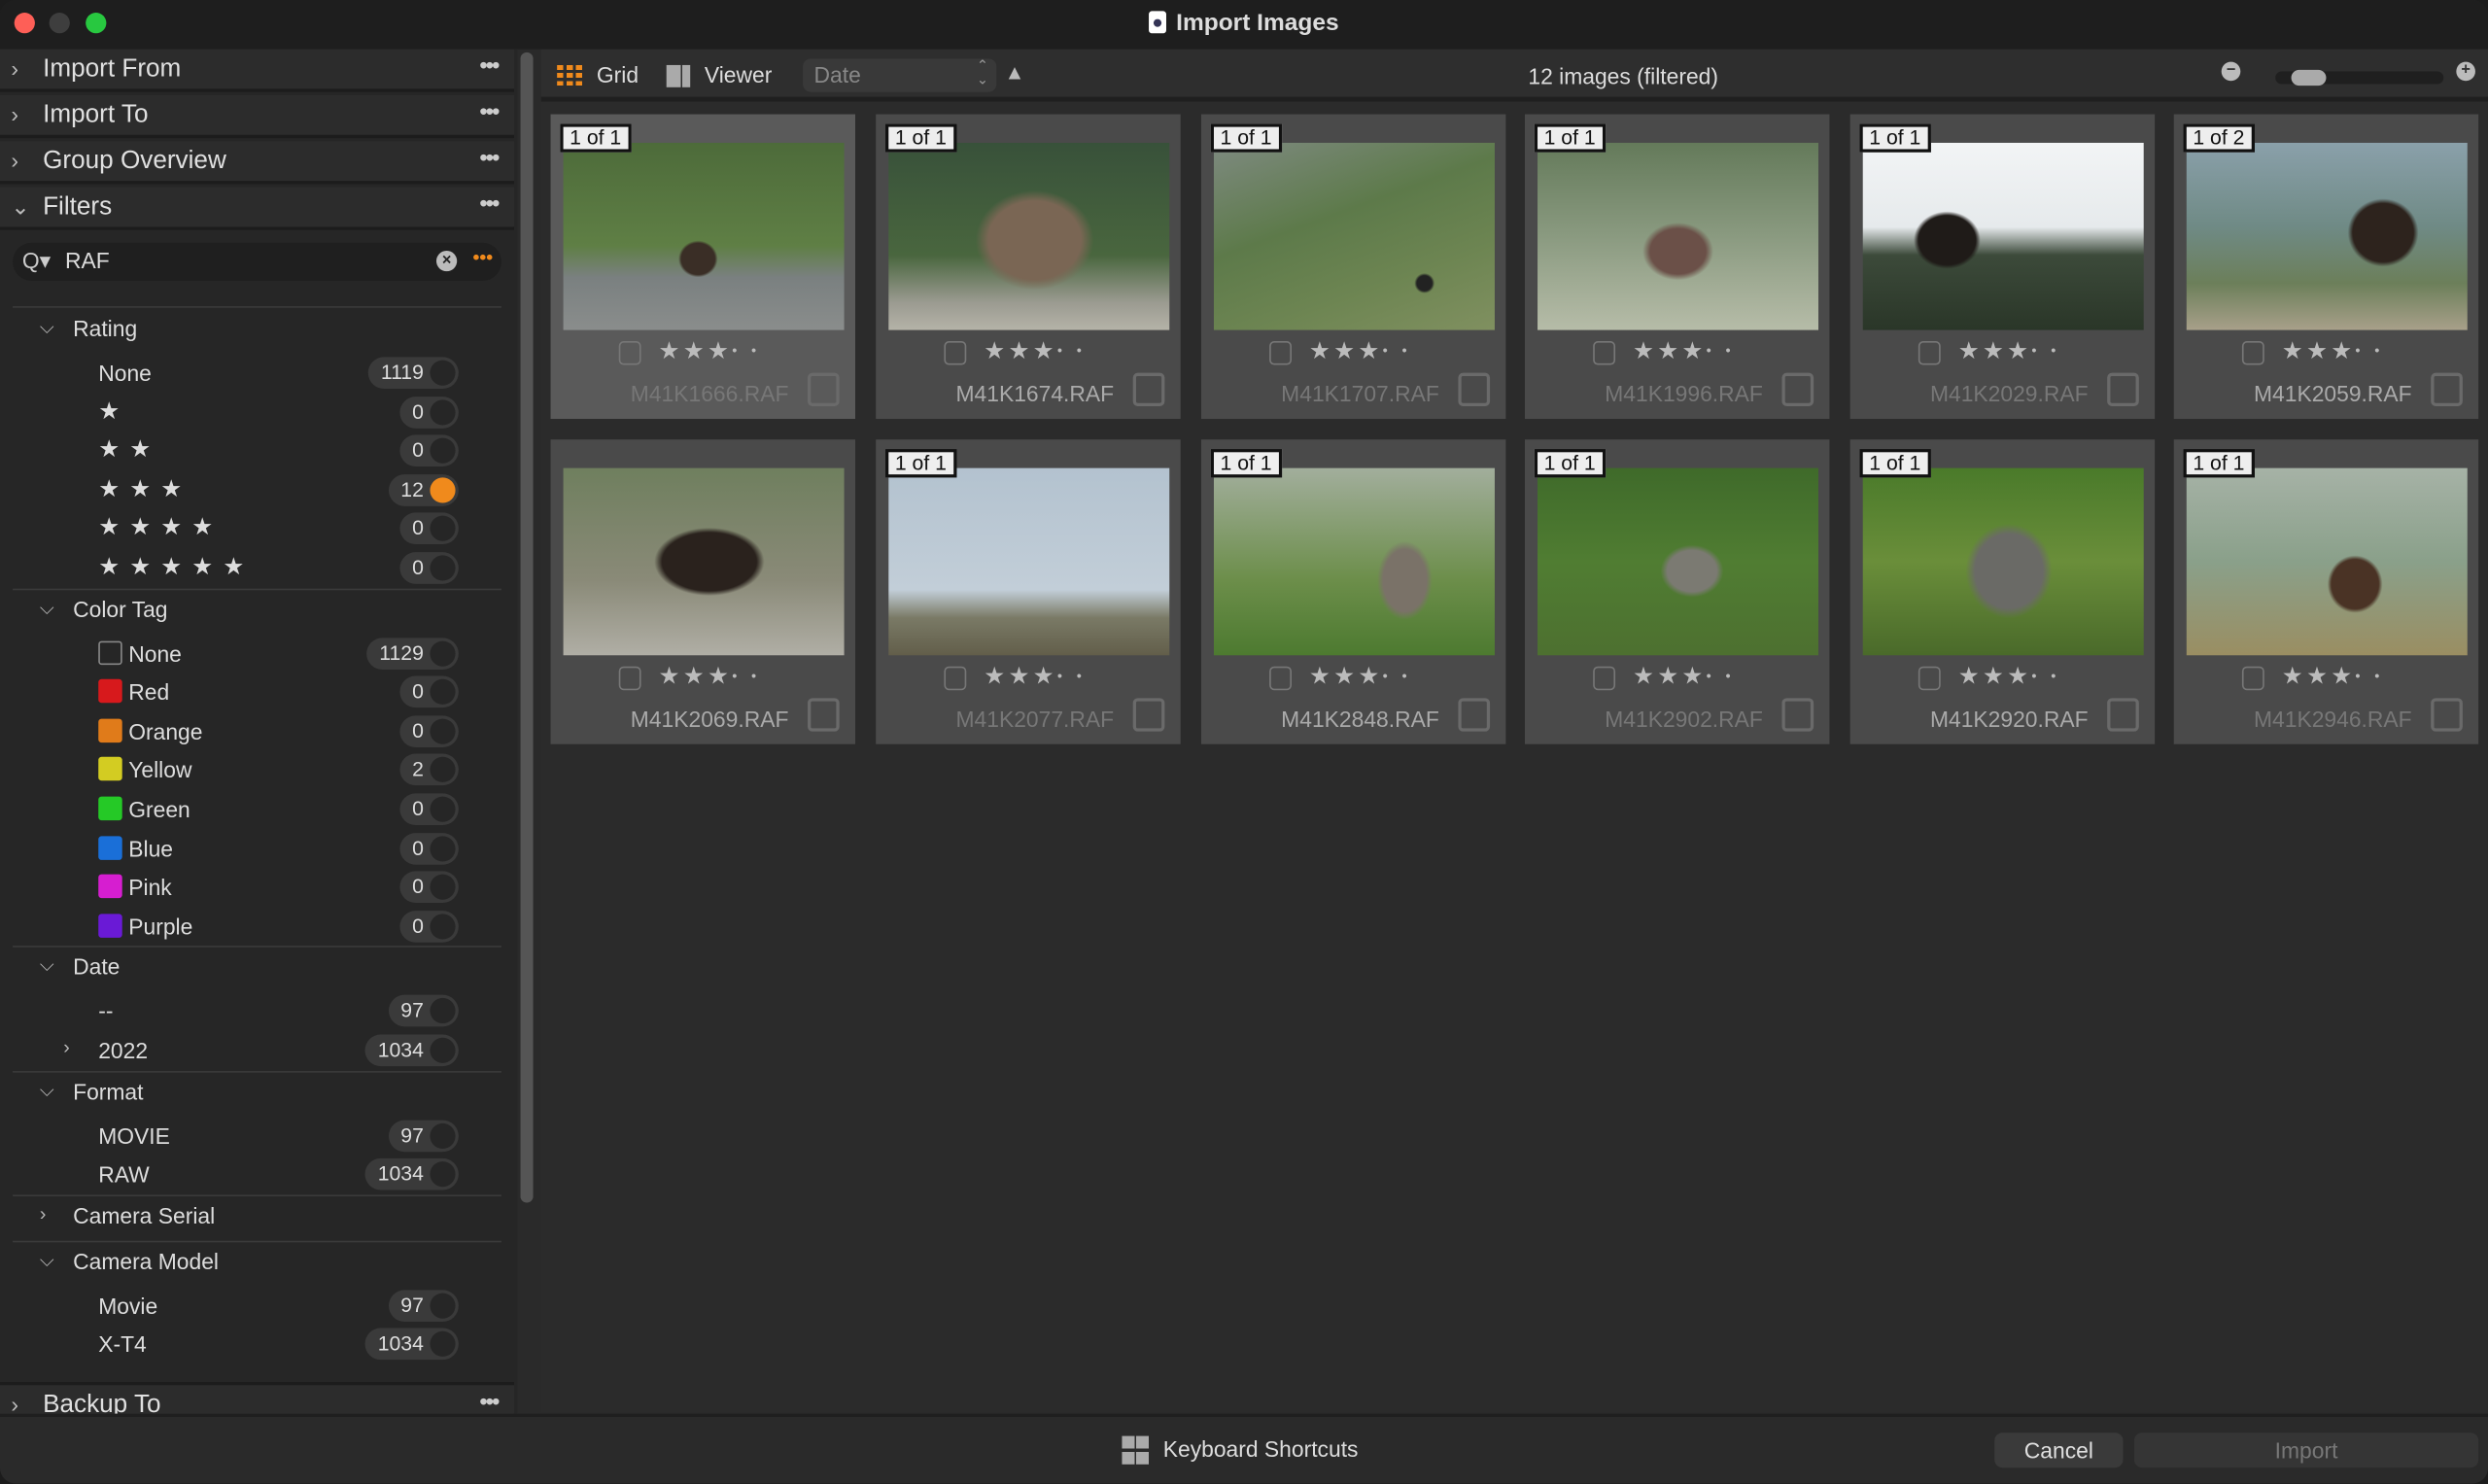 The image size is (2488, 1484). Describe the element at coordinates (2059, 1450) in the screenshot. I see `cancel-button: Cancel` at that location.